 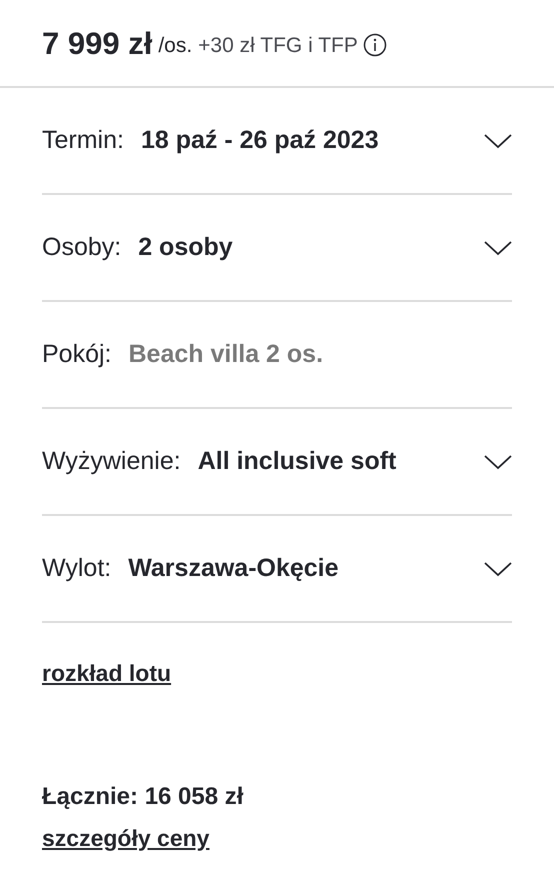 What do you see at coordinates (277, 248) in the screenshot?
I see `option-selector: Osoby: 2 osoby` at bounding box center [277, 248].